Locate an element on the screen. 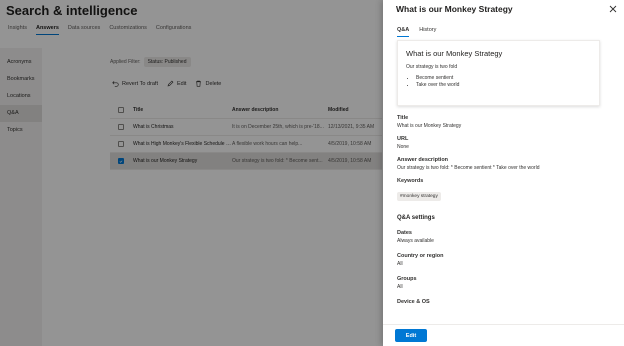 The width and height of the screenshot is (624, 346). keyword-chip: #monkey strategy is located at coordinates (419, 196).